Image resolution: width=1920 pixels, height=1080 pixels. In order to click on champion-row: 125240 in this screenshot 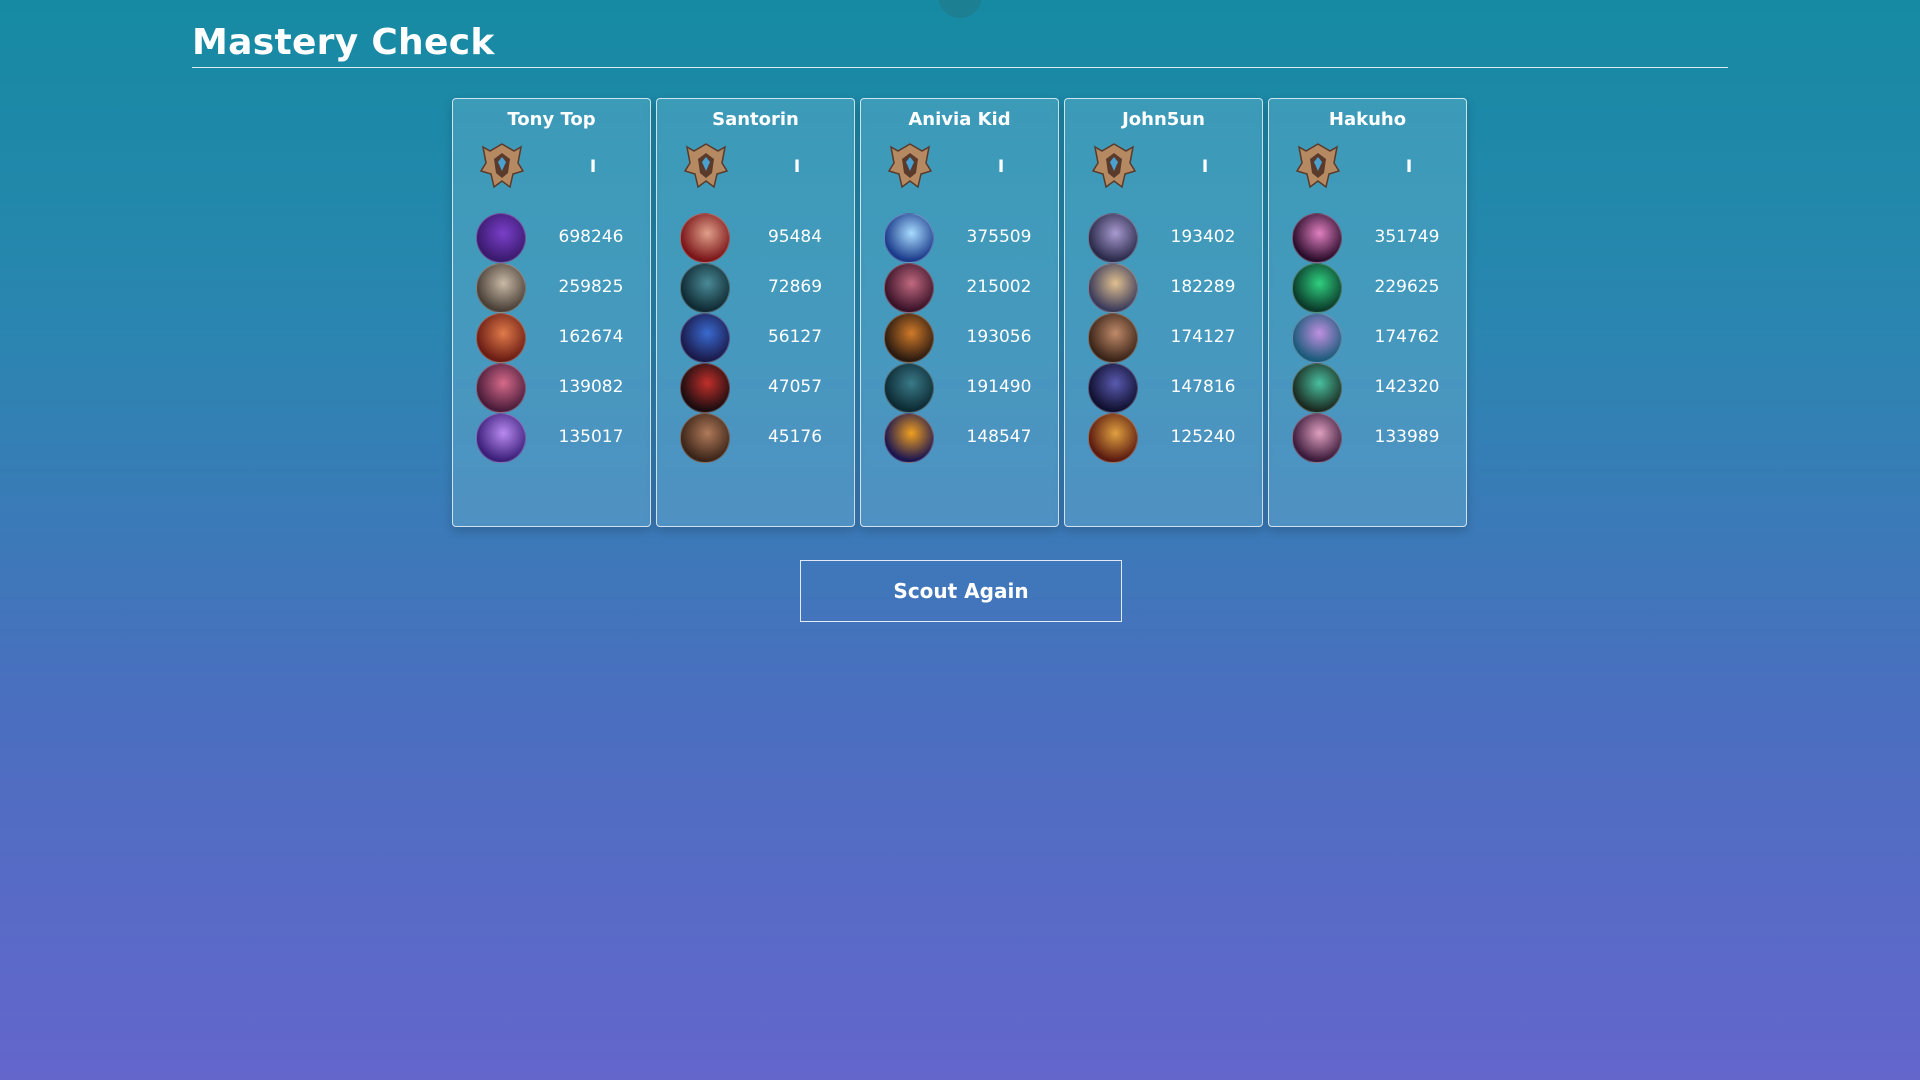, I will do `click(1163, 438)`.